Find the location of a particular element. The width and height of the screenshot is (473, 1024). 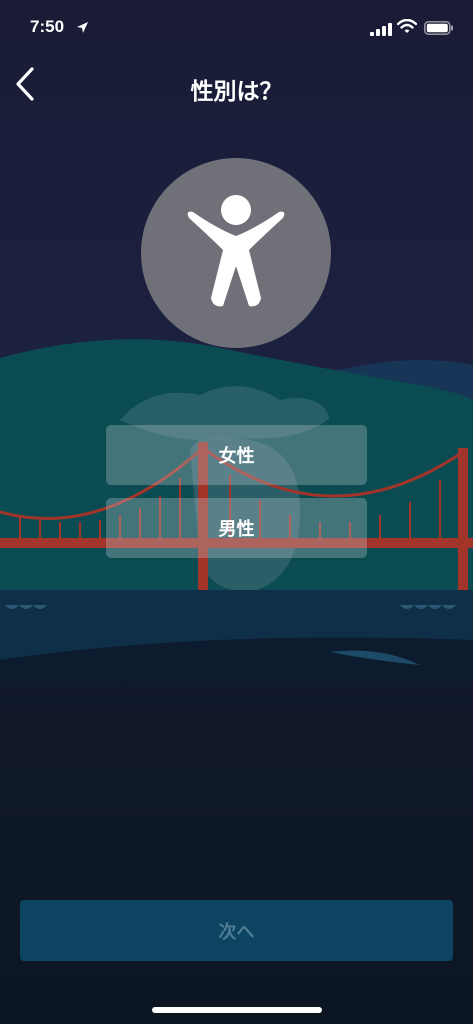

cellular-signal-icon is located at coordinates (381, 30).